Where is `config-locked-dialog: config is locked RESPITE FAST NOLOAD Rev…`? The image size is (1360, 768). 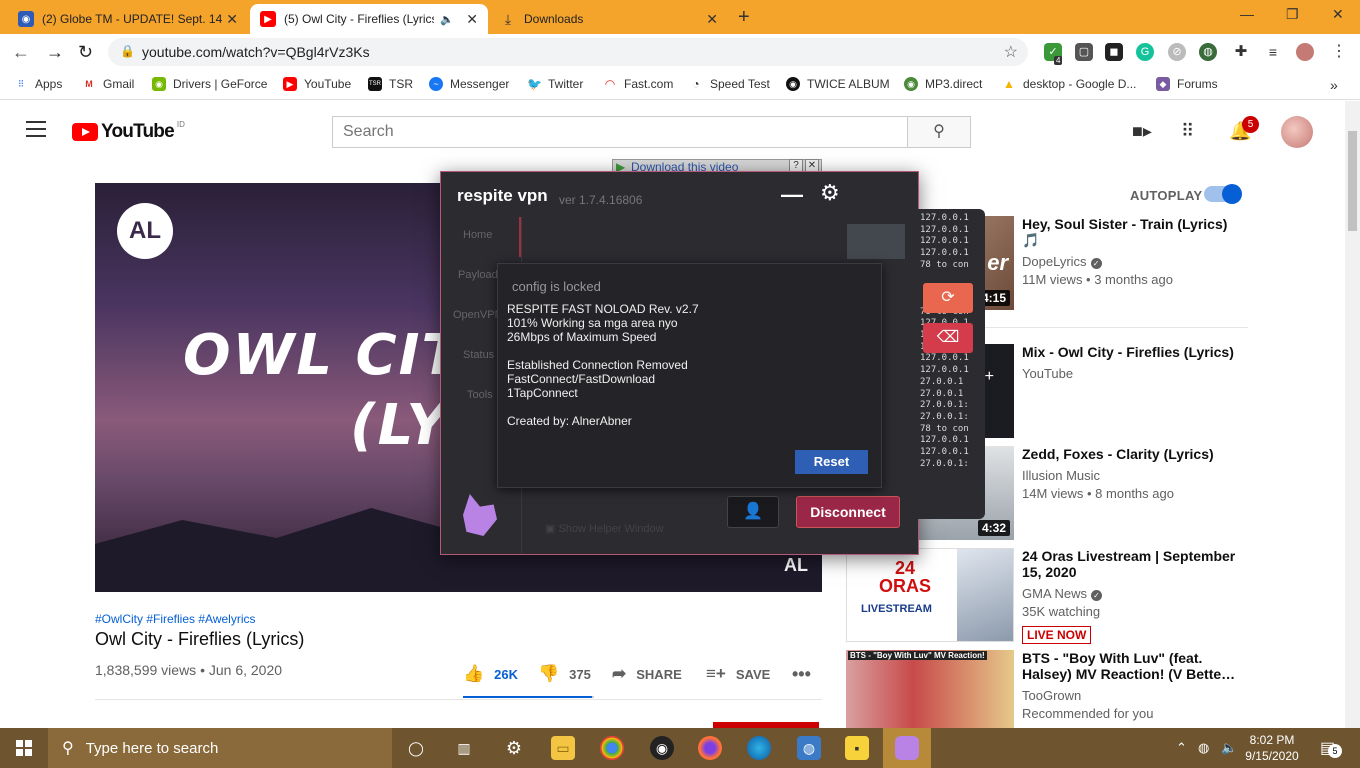
config-locked-dialog: config is locked RESPITE FAST NOLOAD Rev… is located at coordinates (689, 375).